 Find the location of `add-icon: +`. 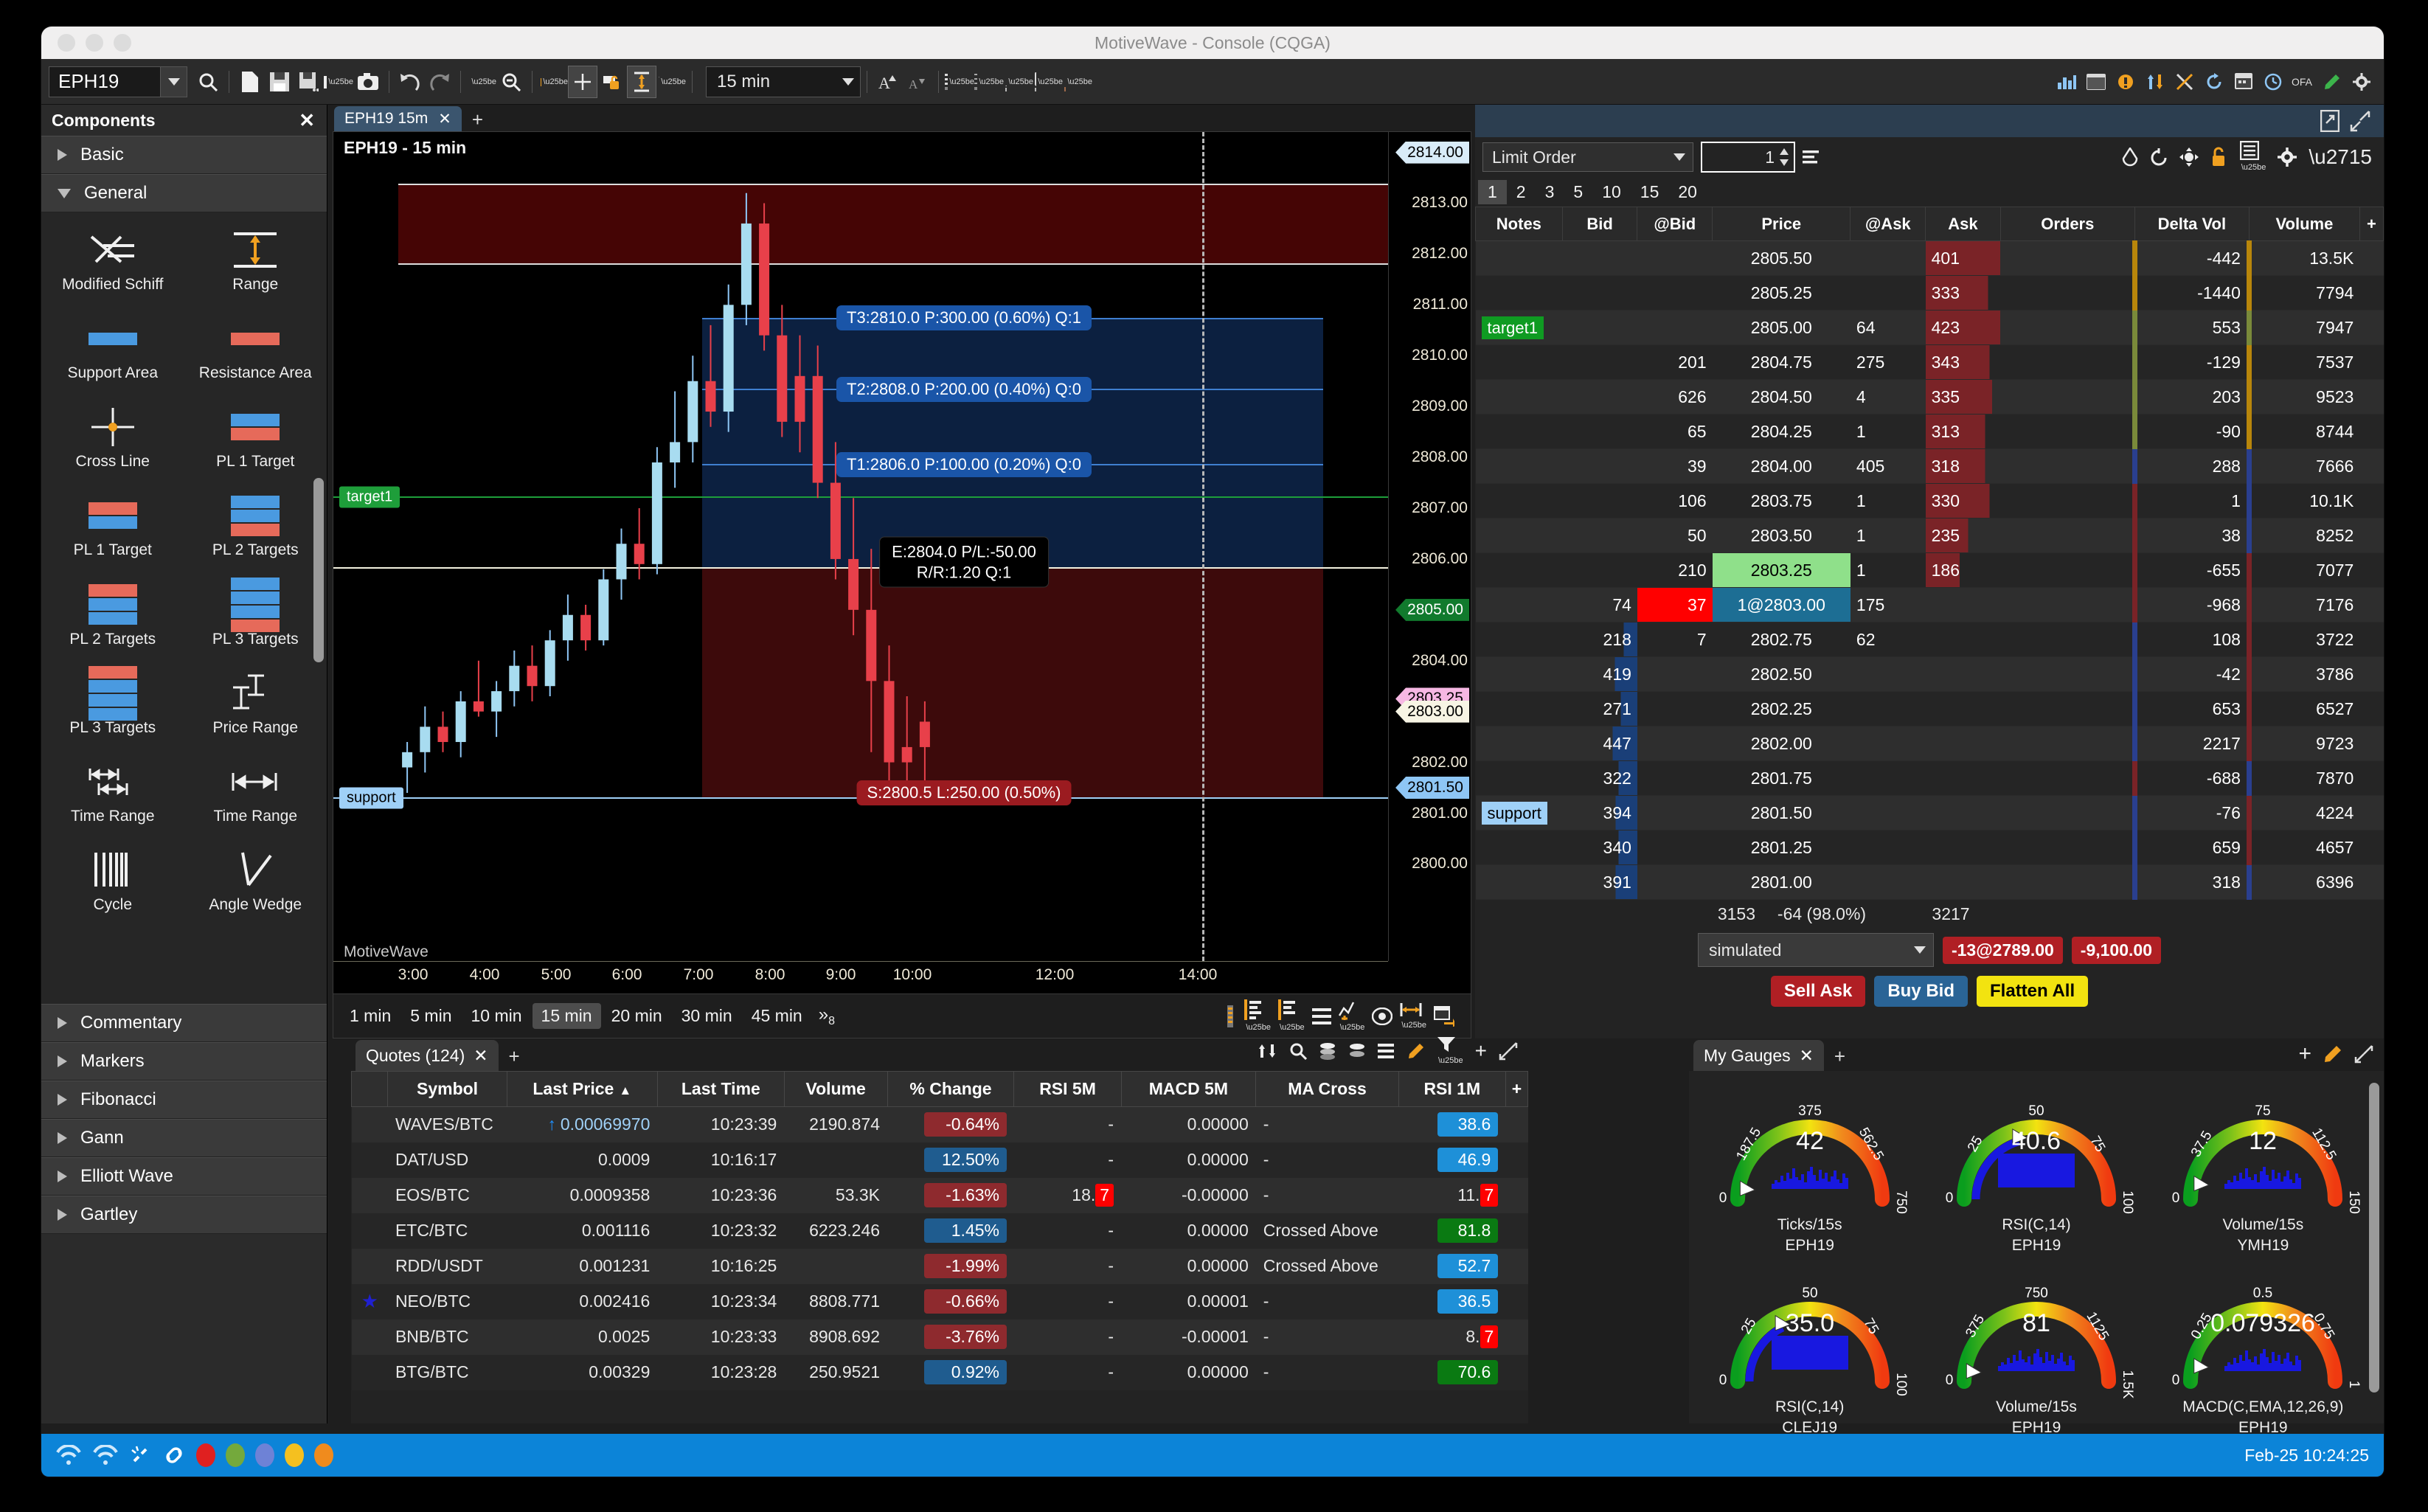

add-icon: + is located at coordinates (2304, 1054).